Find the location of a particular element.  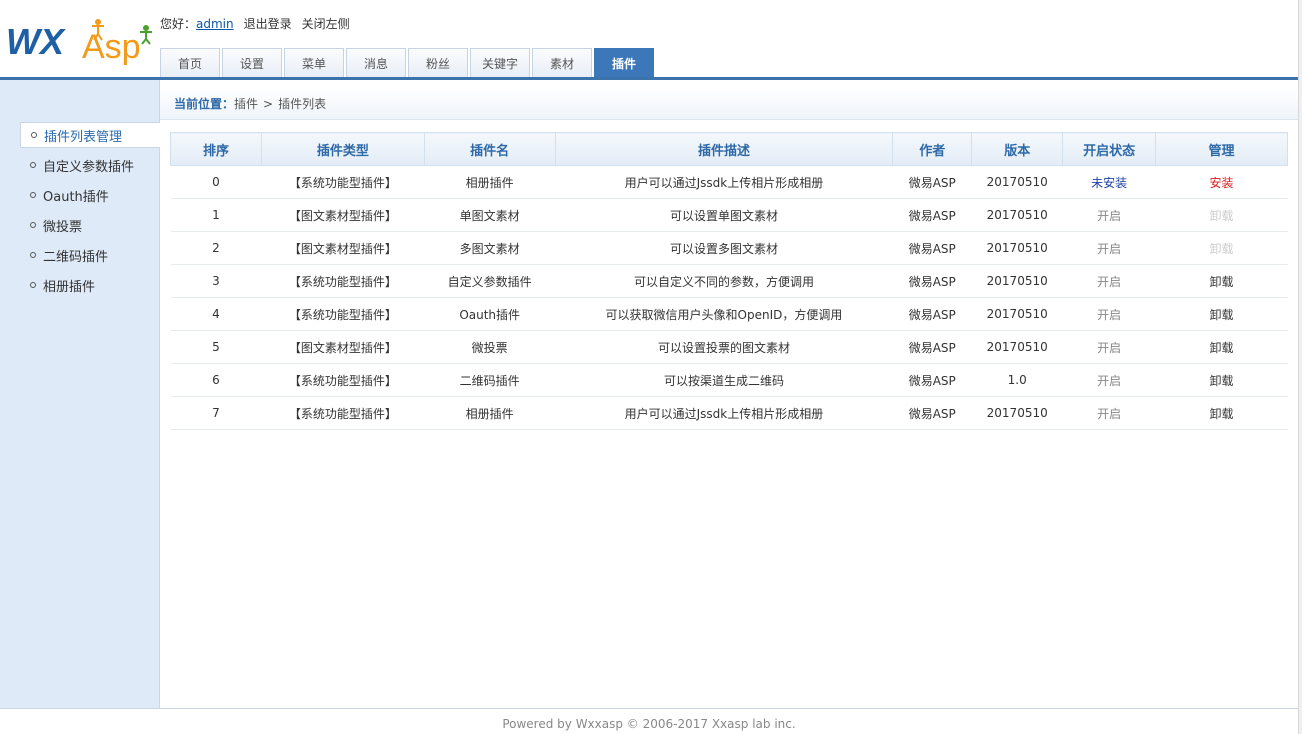

cell-order: 1 is located at coordinates (216, 215).